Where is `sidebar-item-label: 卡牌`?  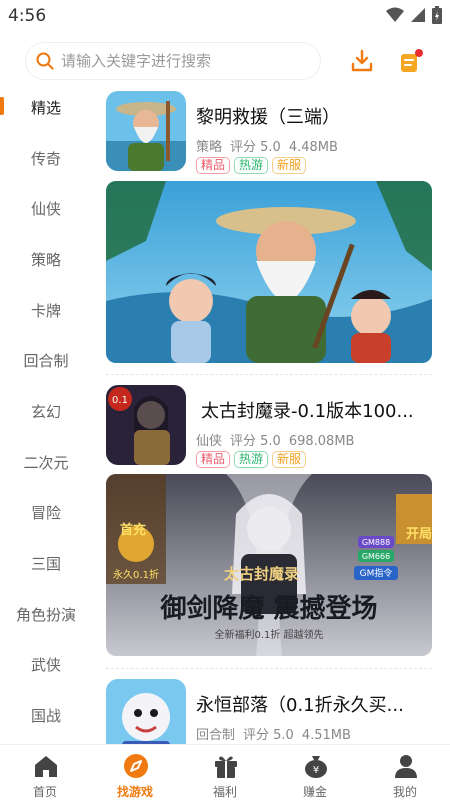 sidebar-item-label: 卡牌 is located at coordinates (45, 310).